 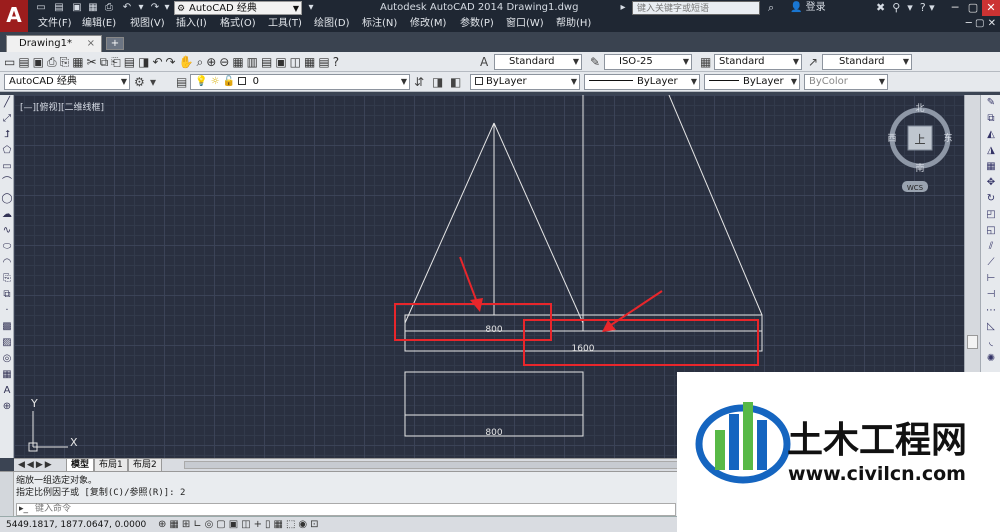 What do you see at coordinates (7, 494) in the screenshot?
I see `command-window-handle` at bounding box center [7, 494].